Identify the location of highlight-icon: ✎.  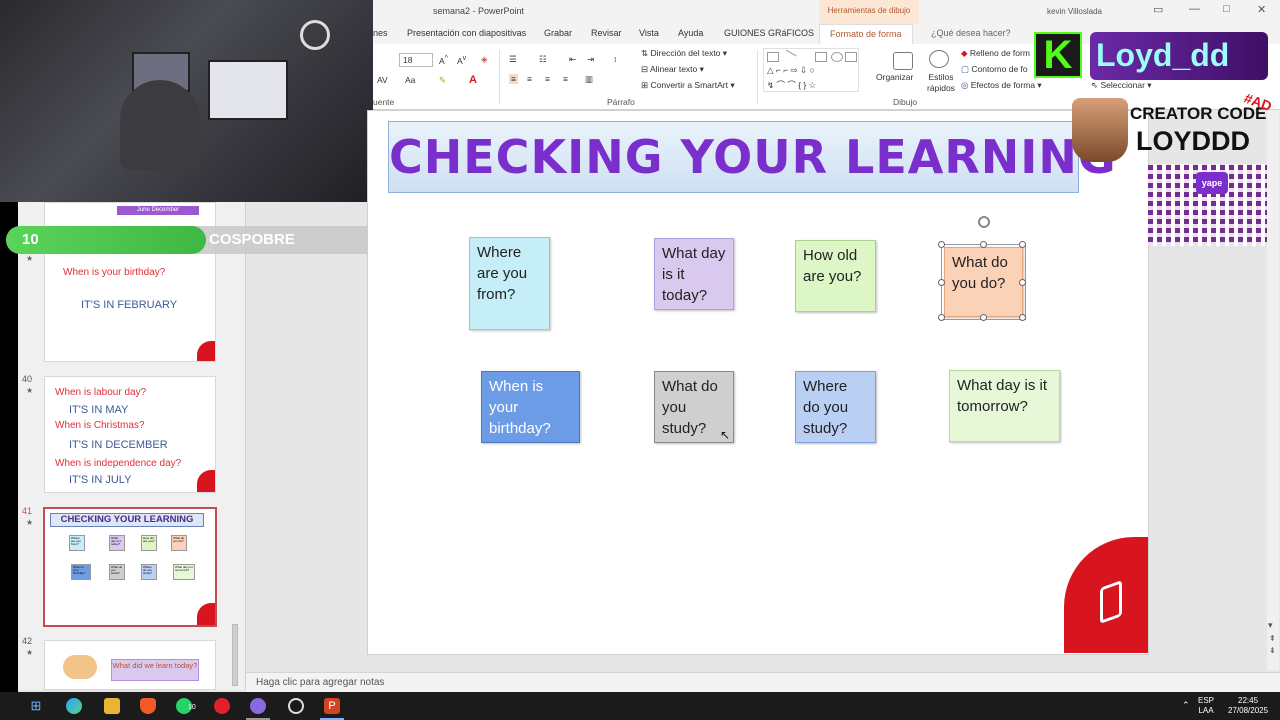
(442, 80).